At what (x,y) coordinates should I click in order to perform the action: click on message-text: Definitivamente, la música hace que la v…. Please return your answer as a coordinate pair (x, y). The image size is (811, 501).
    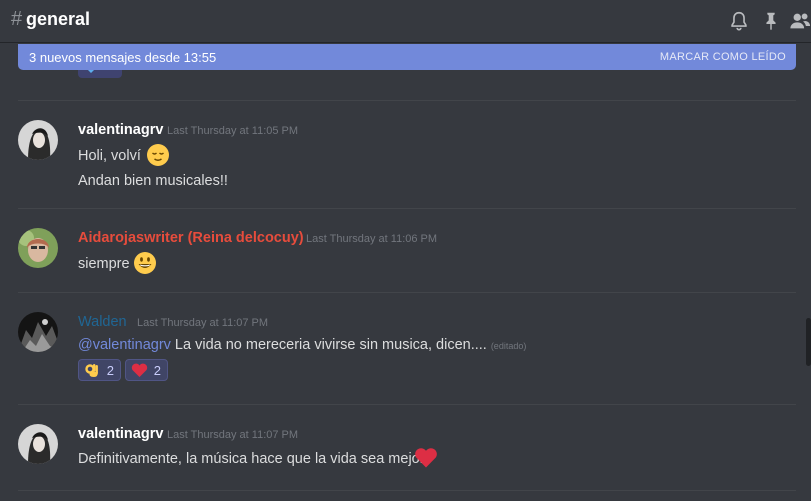
    Looking at the image, I should click on (251, 459).